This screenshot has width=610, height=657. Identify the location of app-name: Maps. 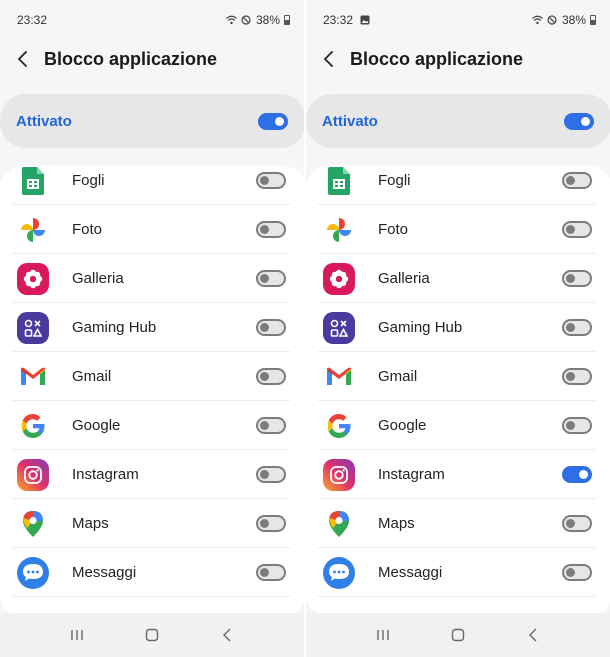
(90, 523).